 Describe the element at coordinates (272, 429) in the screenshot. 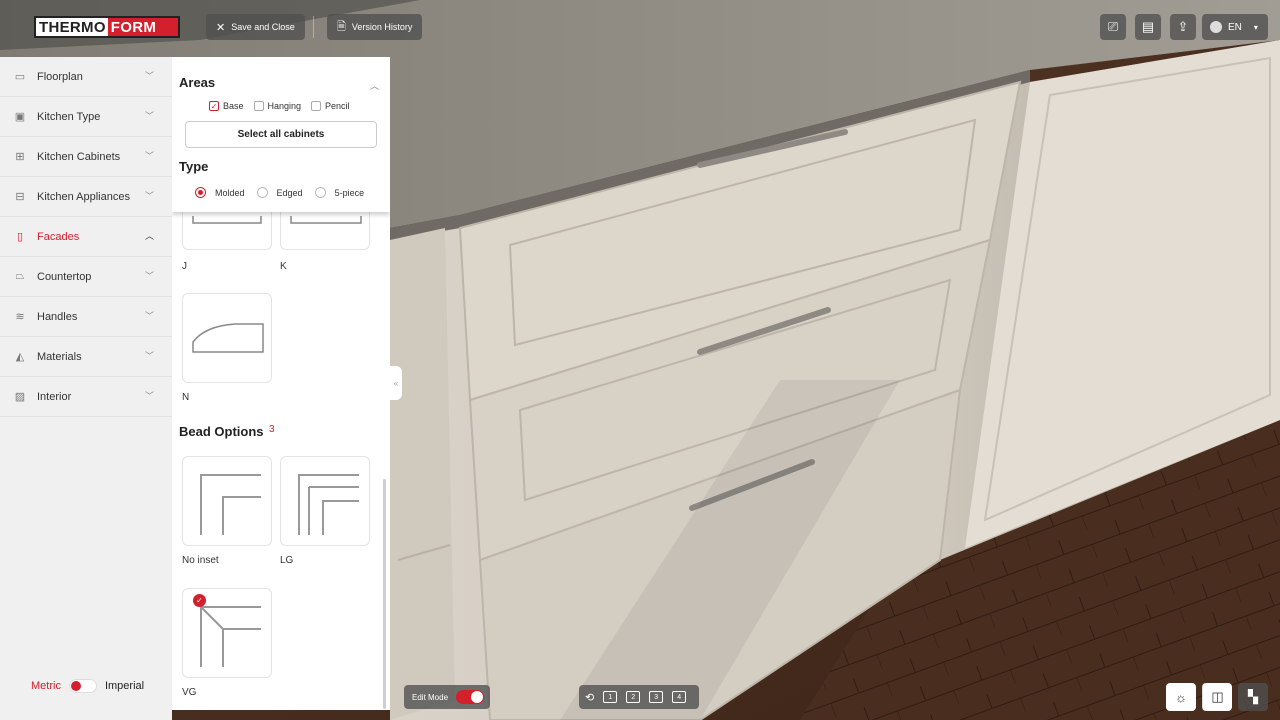

I see `bead-options-count-badge: 3` at that location.